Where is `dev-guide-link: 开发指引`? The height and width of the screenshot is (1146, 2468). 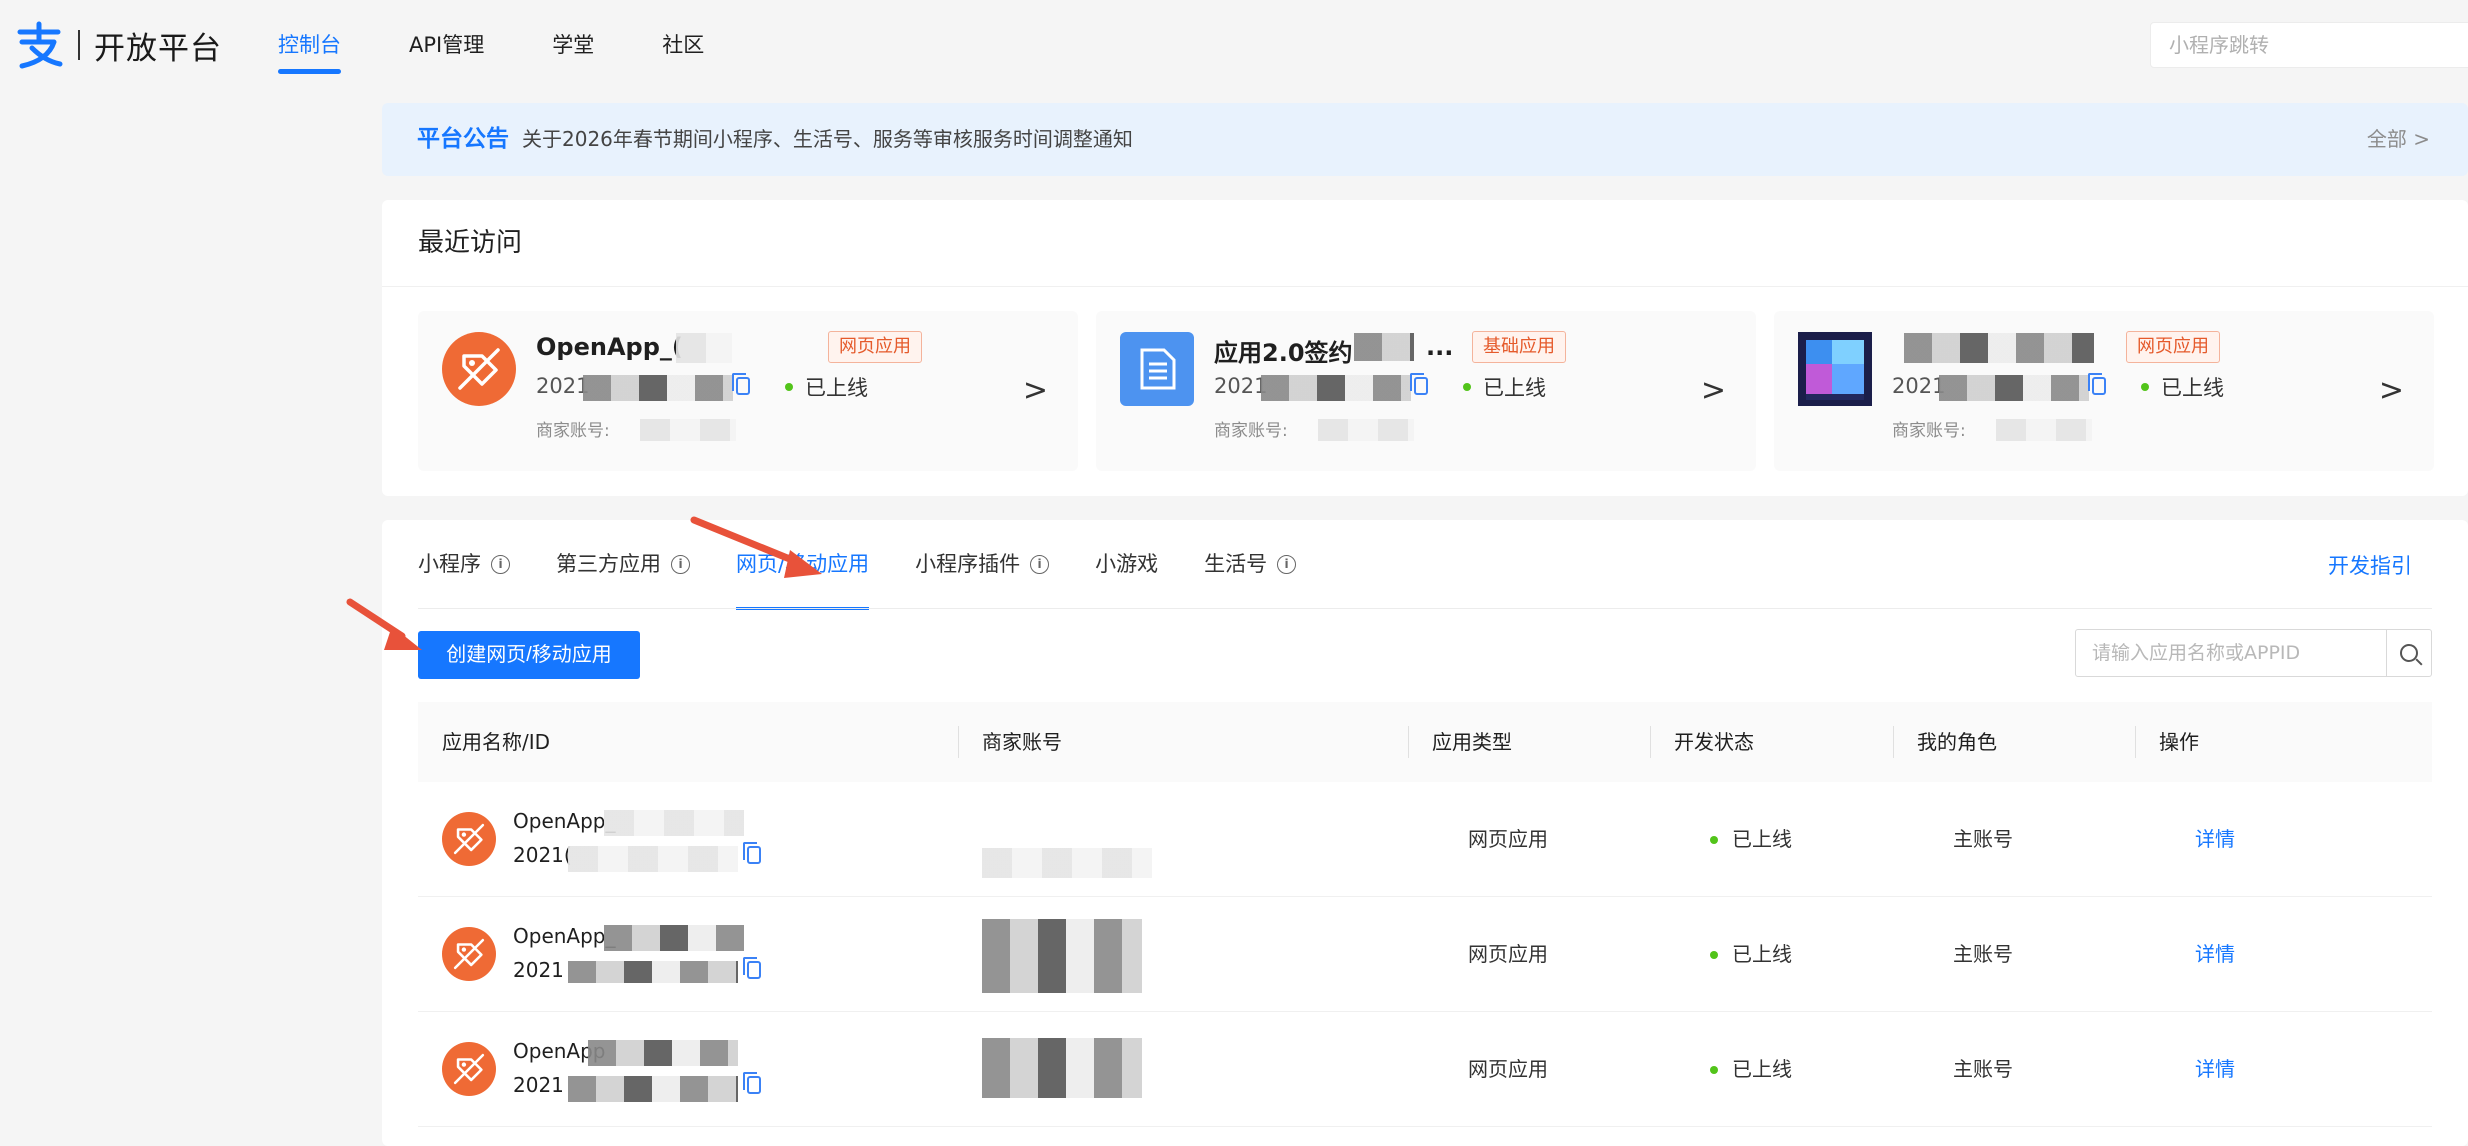
dev-guide-link: 开发指引 is located at coordinates (2370, 566).